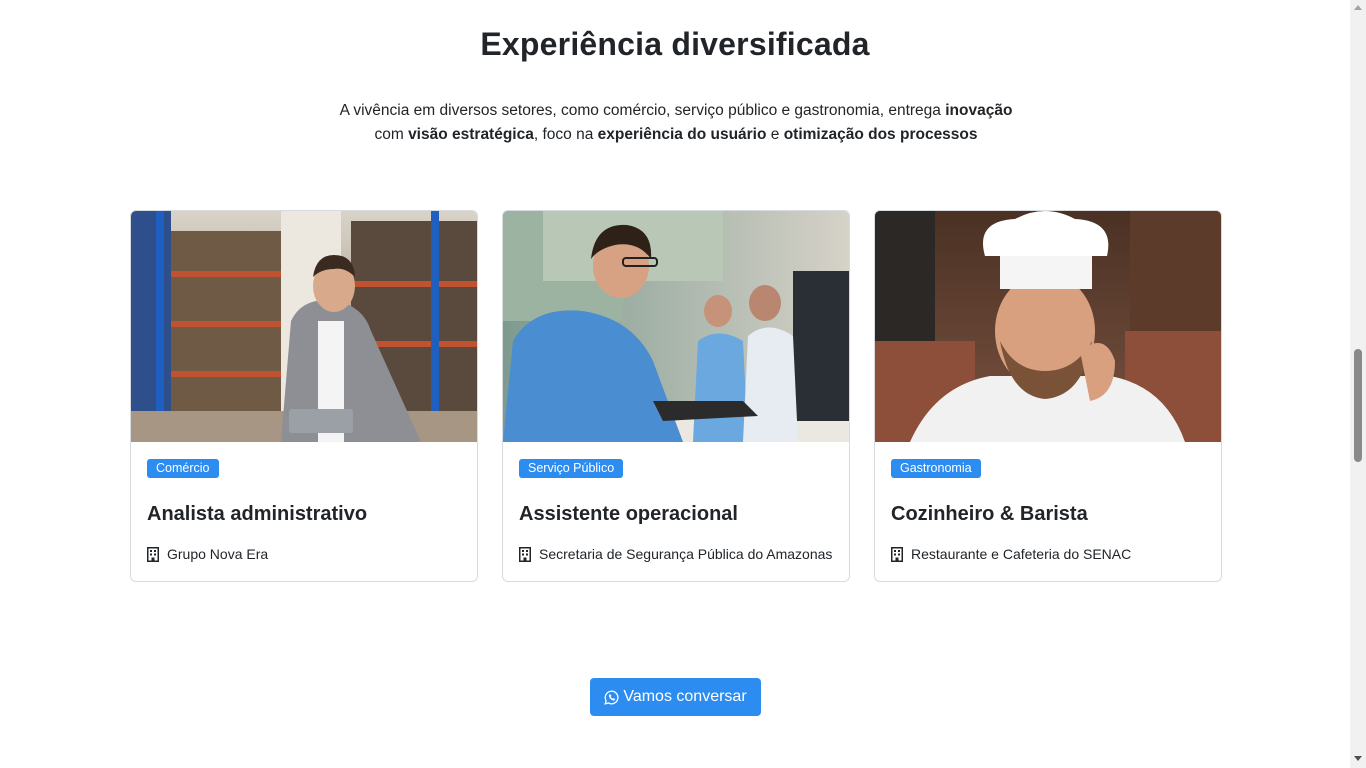  What do you see at coordinates (936, 468) in the screenshot?
I see `card-badge: Gastronomia` at bounding box center [936, 468].